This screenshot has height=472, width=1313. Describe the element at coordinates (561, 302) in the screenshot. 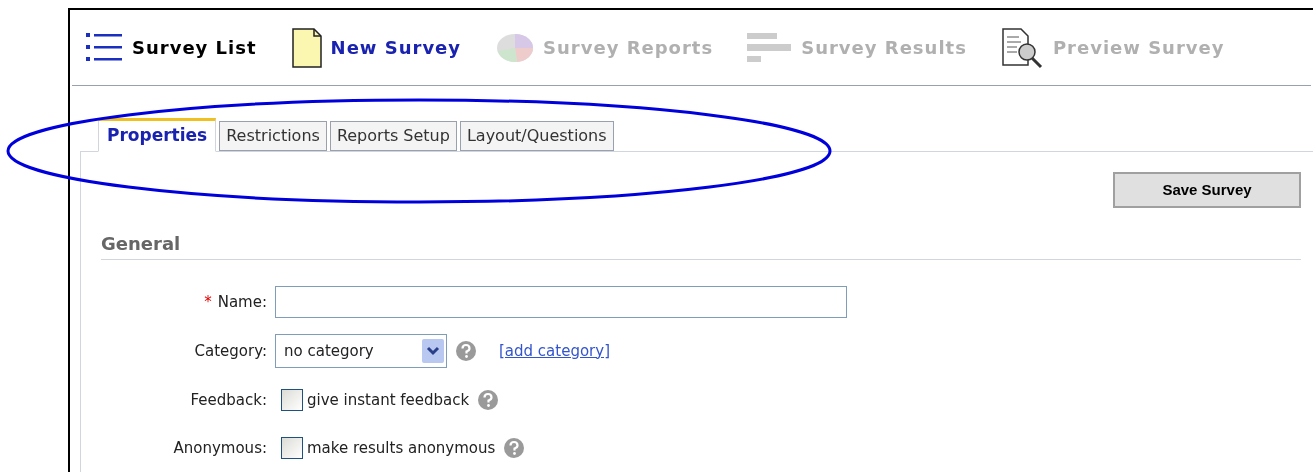

I see `name-input` at that location.